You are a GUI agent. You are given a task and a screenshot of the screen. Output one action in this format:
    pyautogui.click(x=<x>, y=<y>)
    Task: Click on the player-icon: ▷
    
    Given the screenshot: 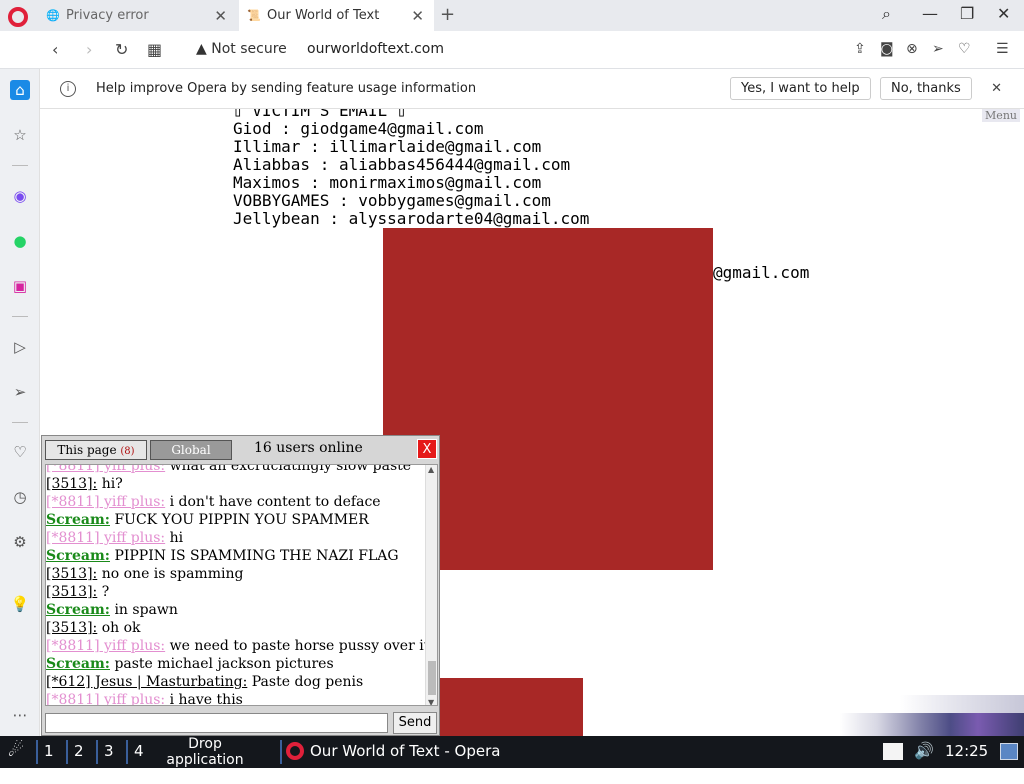 What is the action you would take?
    pyautogui.click(x=20, y=347)
    